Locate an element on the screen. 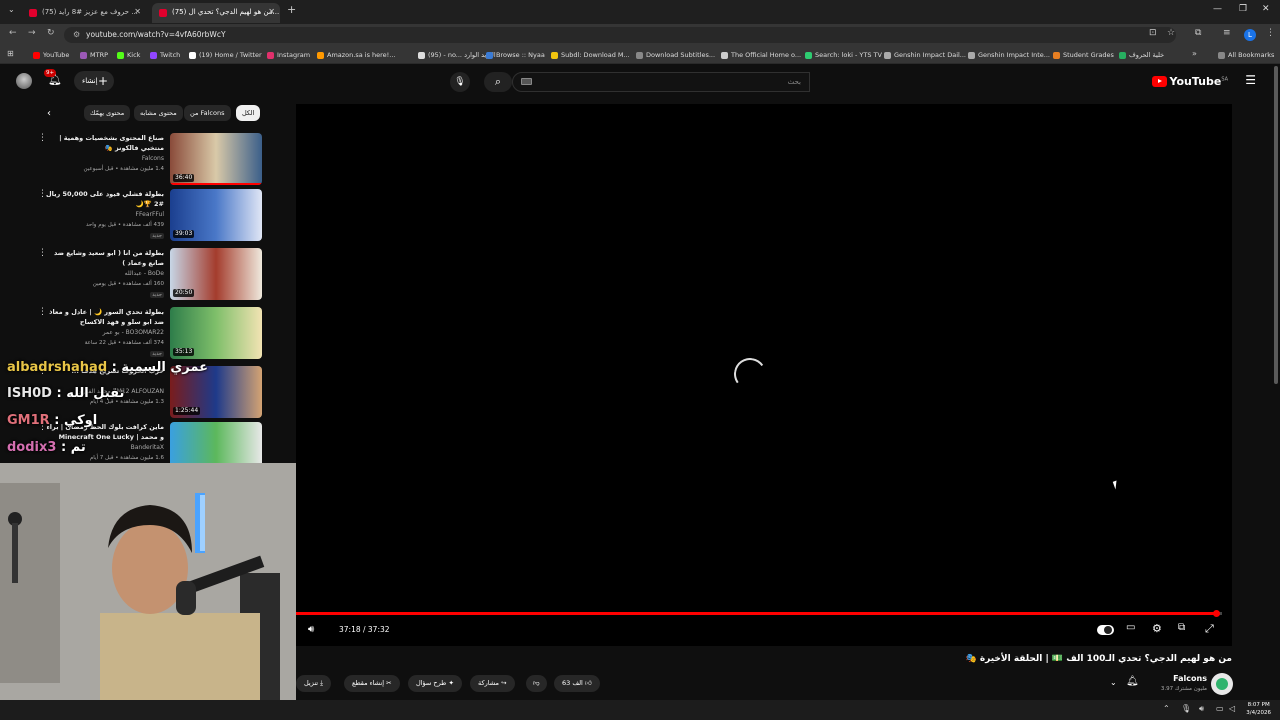  tray-speaker-icon: ◁ is located at coordinates (1232, 708).